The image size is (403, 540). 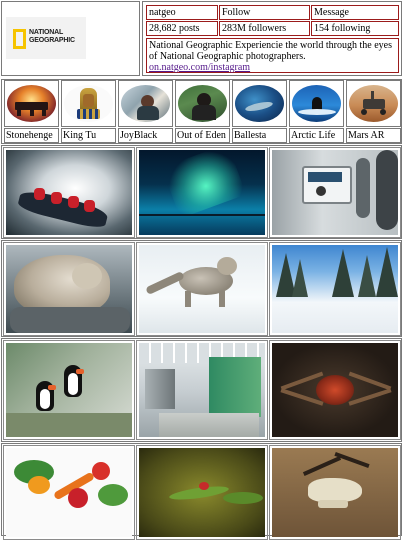 I want to click on username: natgeo, so click(x=182, y=12).